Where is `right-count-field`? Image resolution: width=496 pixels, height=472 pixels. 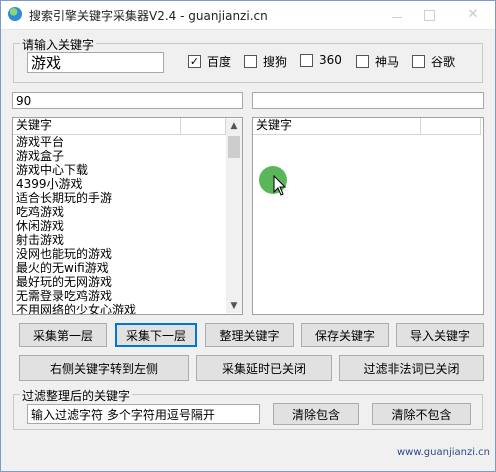 right-count-field is located at coordinates (368, 100).